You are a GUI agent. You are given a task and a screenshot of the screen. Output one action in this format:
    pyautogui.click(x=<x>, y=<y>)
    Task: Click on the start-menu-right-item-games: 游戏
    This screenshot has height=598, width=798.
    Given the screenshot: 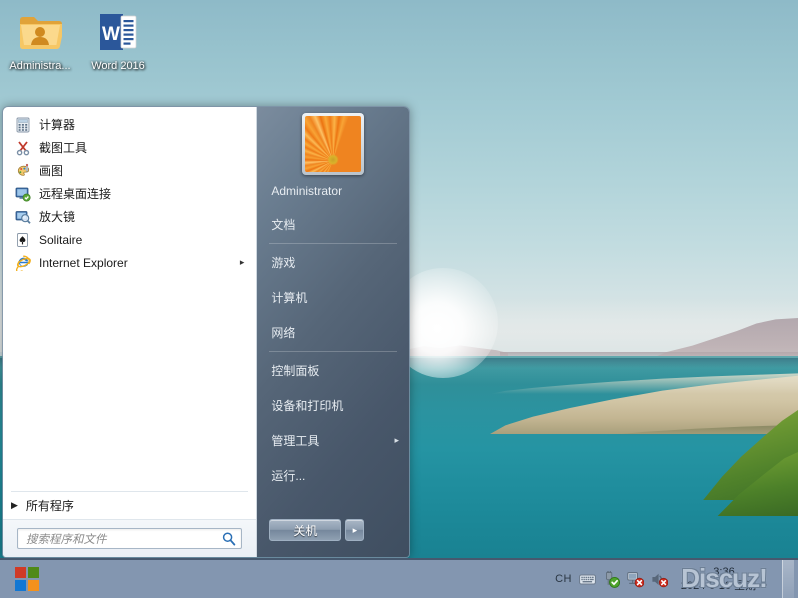 What is the action you would take?
    pyautogui.click(x=333, y=262)
    